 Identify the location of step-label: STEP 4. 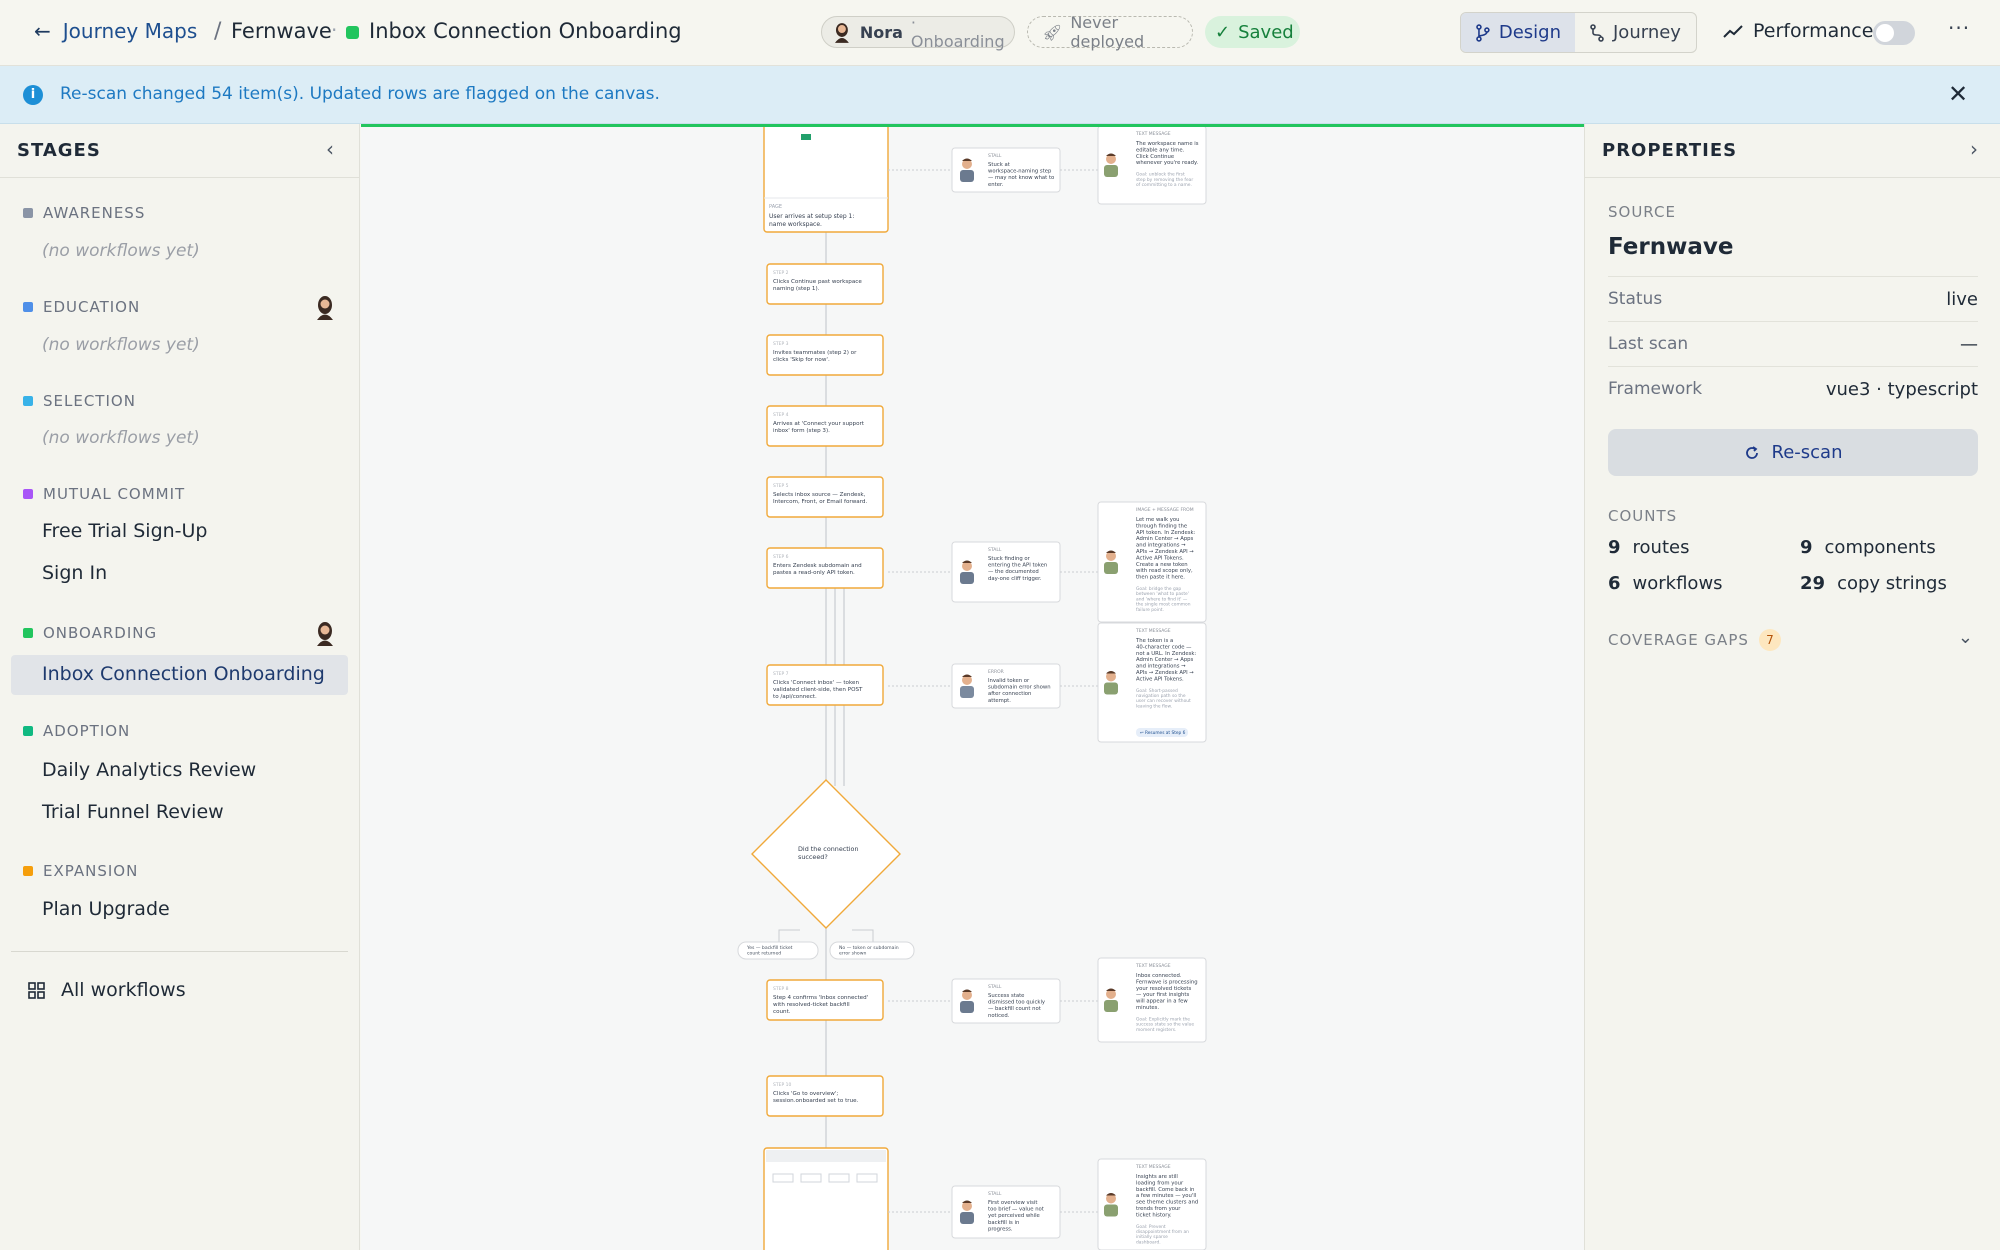
(781, 415).